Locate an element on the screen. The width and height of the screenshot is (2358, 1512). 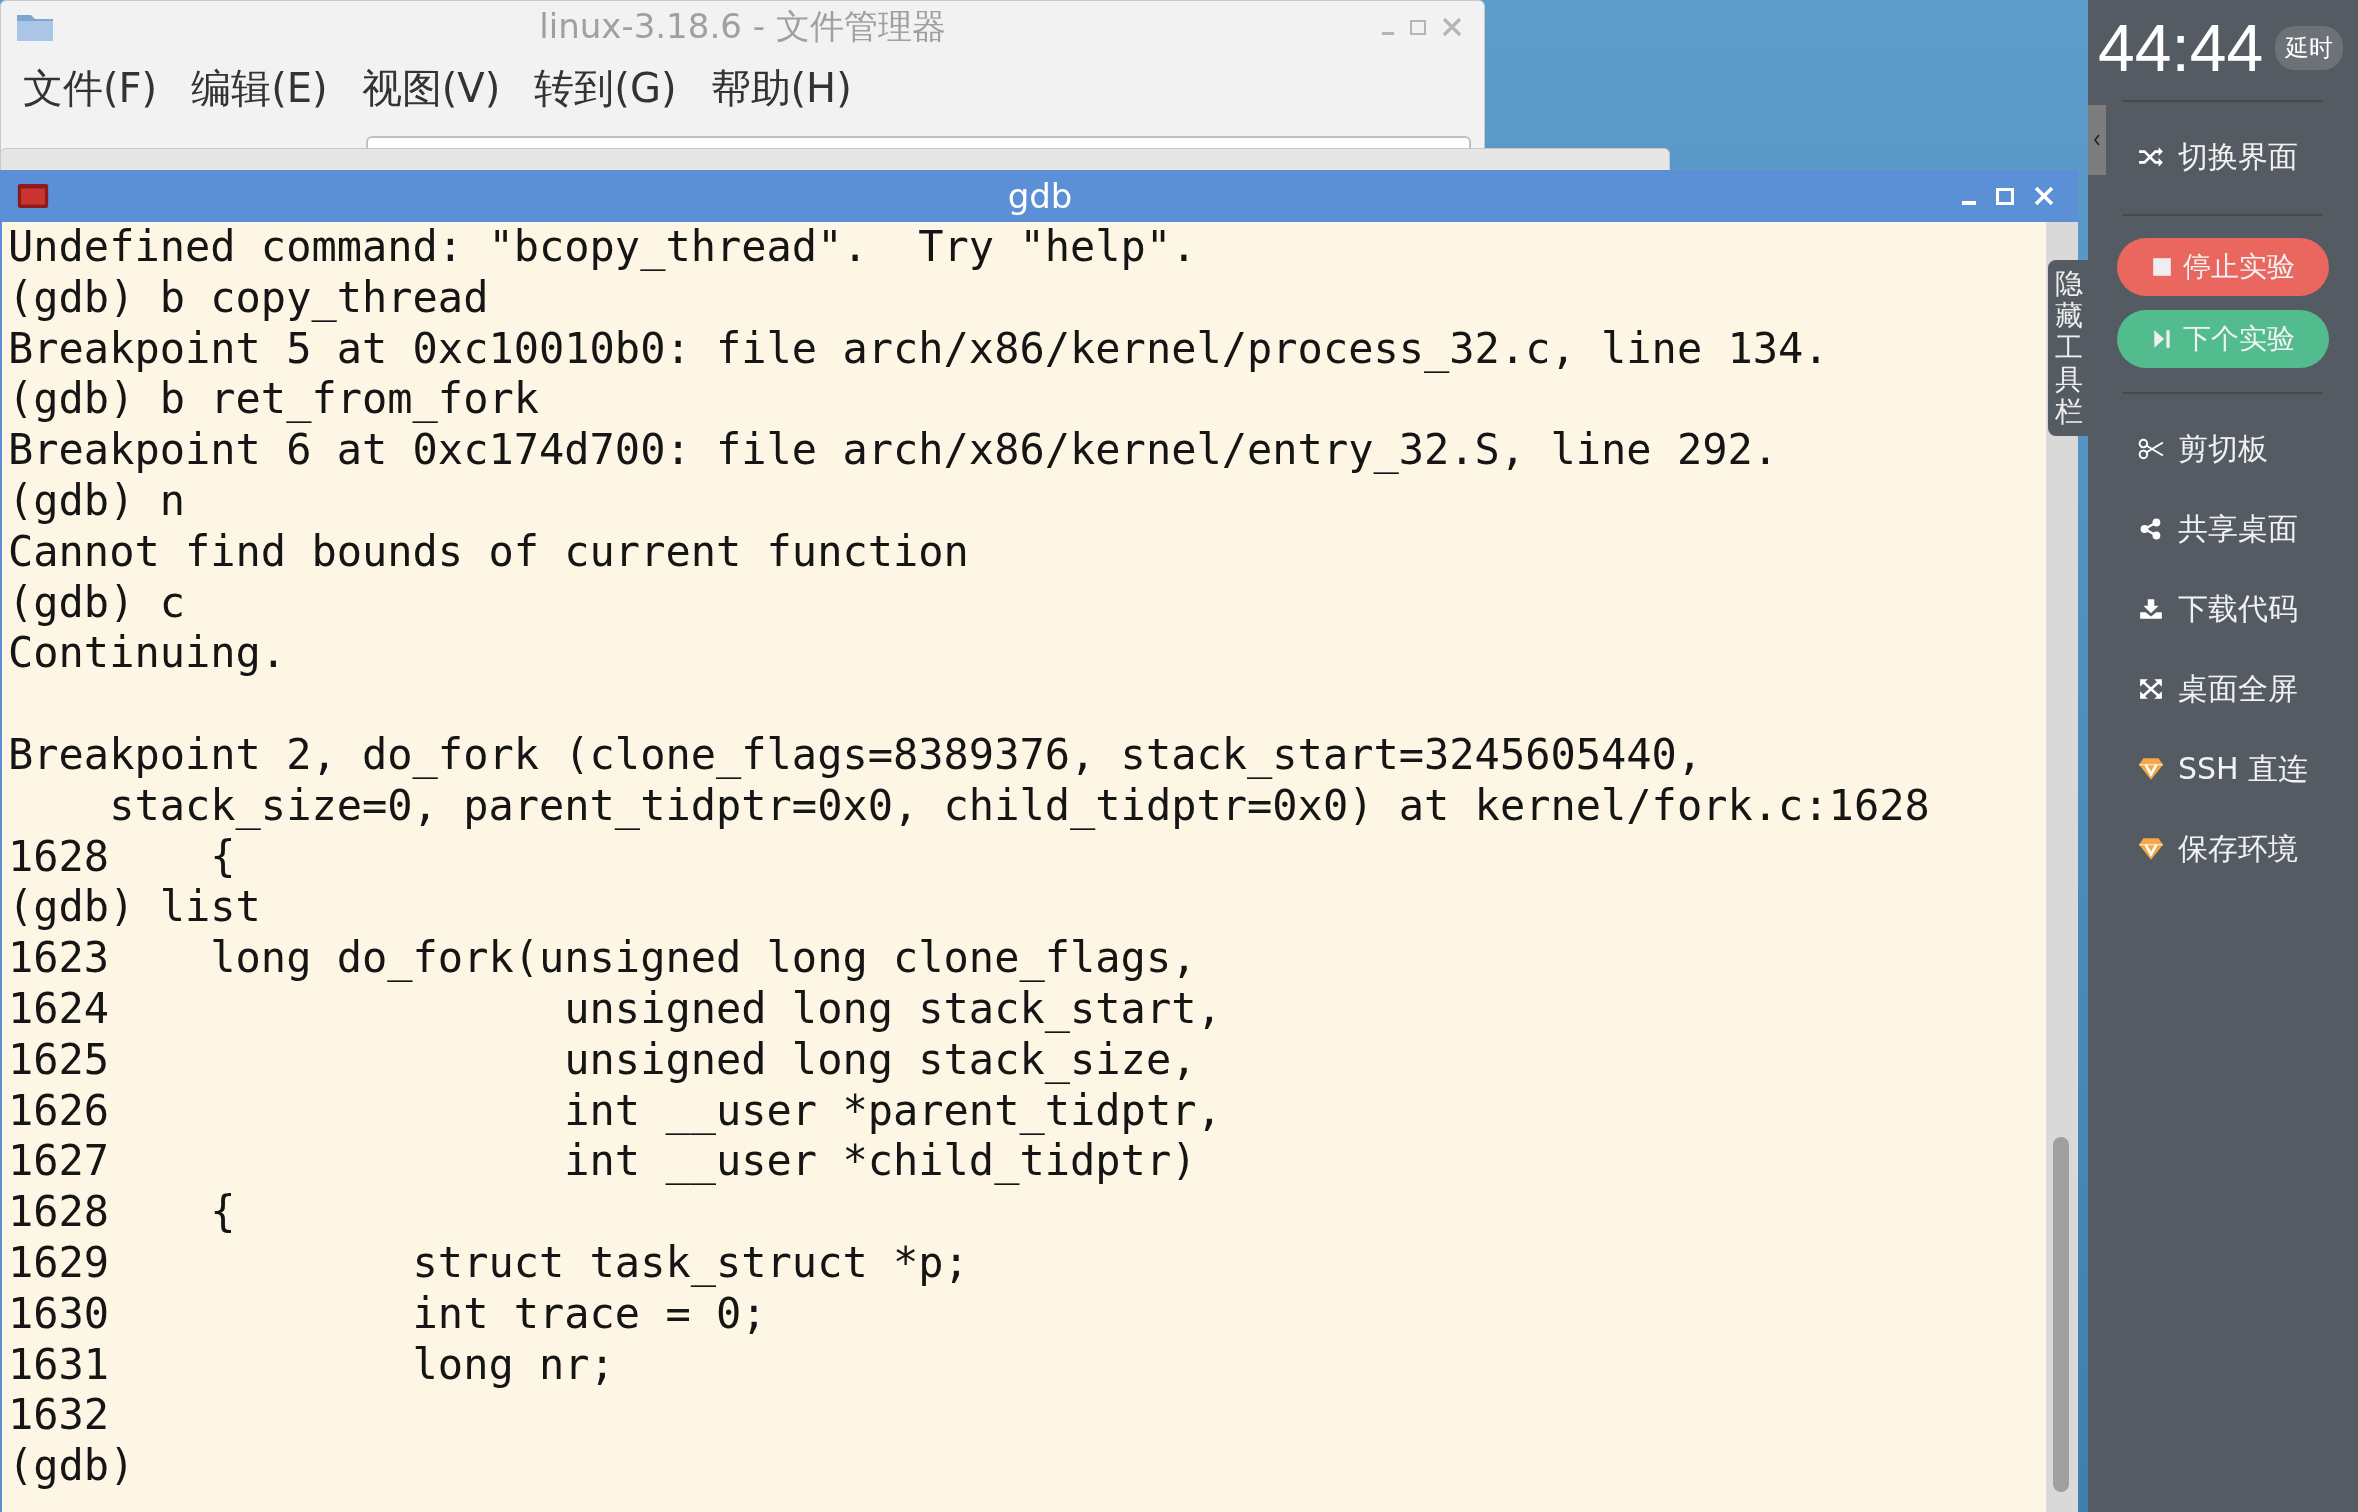
terminal-line: (gdb) b copy_thread is located at coordinates (248, 298).